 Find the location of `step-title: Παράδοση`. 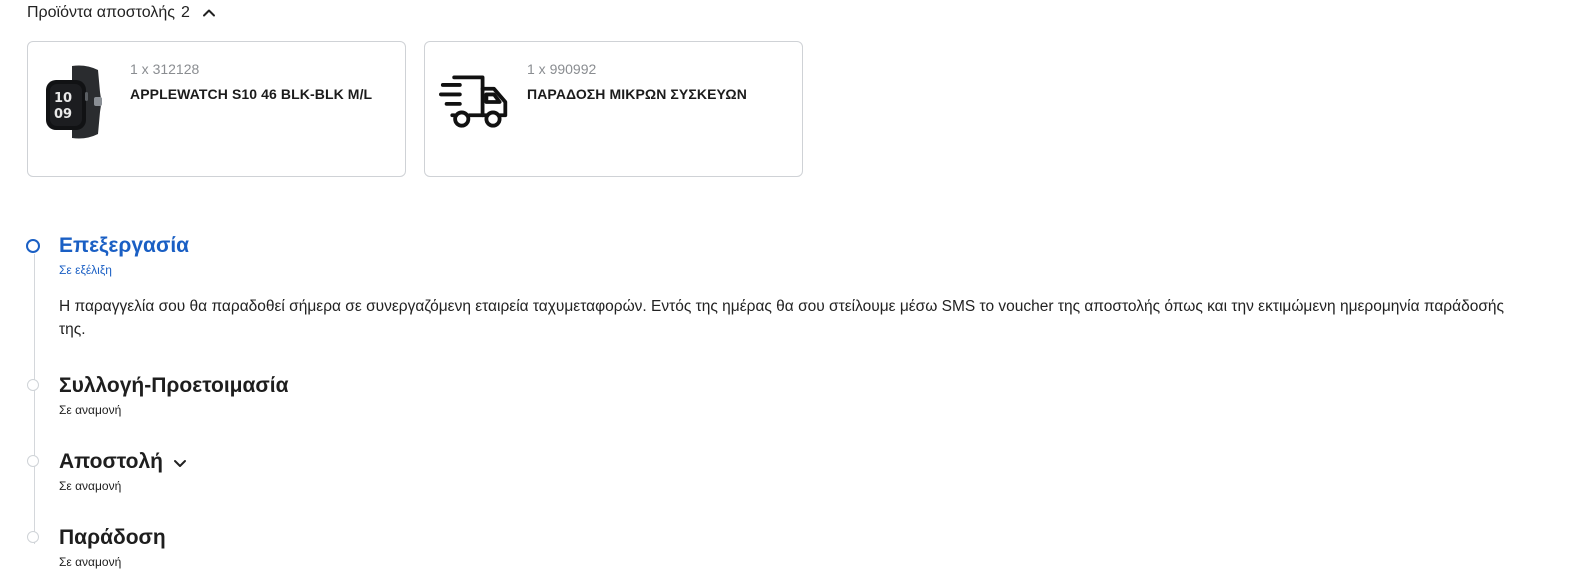

step-title: Παράδοση is located at coordinates (112, 537).